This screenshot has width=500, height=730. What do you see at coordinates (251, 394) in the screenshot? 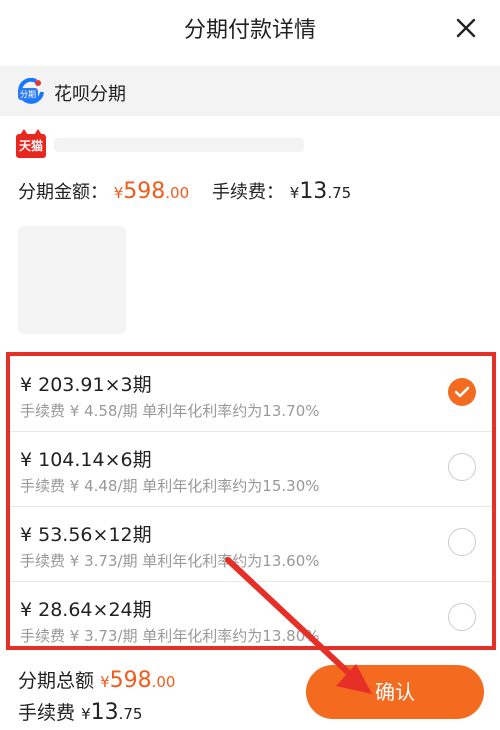
I see `plan-option-3: ¥ 203.91×3期 手续费 ¥ 4.58/期 单利年化利率约为13.70%` at bounding box center [251, 394].